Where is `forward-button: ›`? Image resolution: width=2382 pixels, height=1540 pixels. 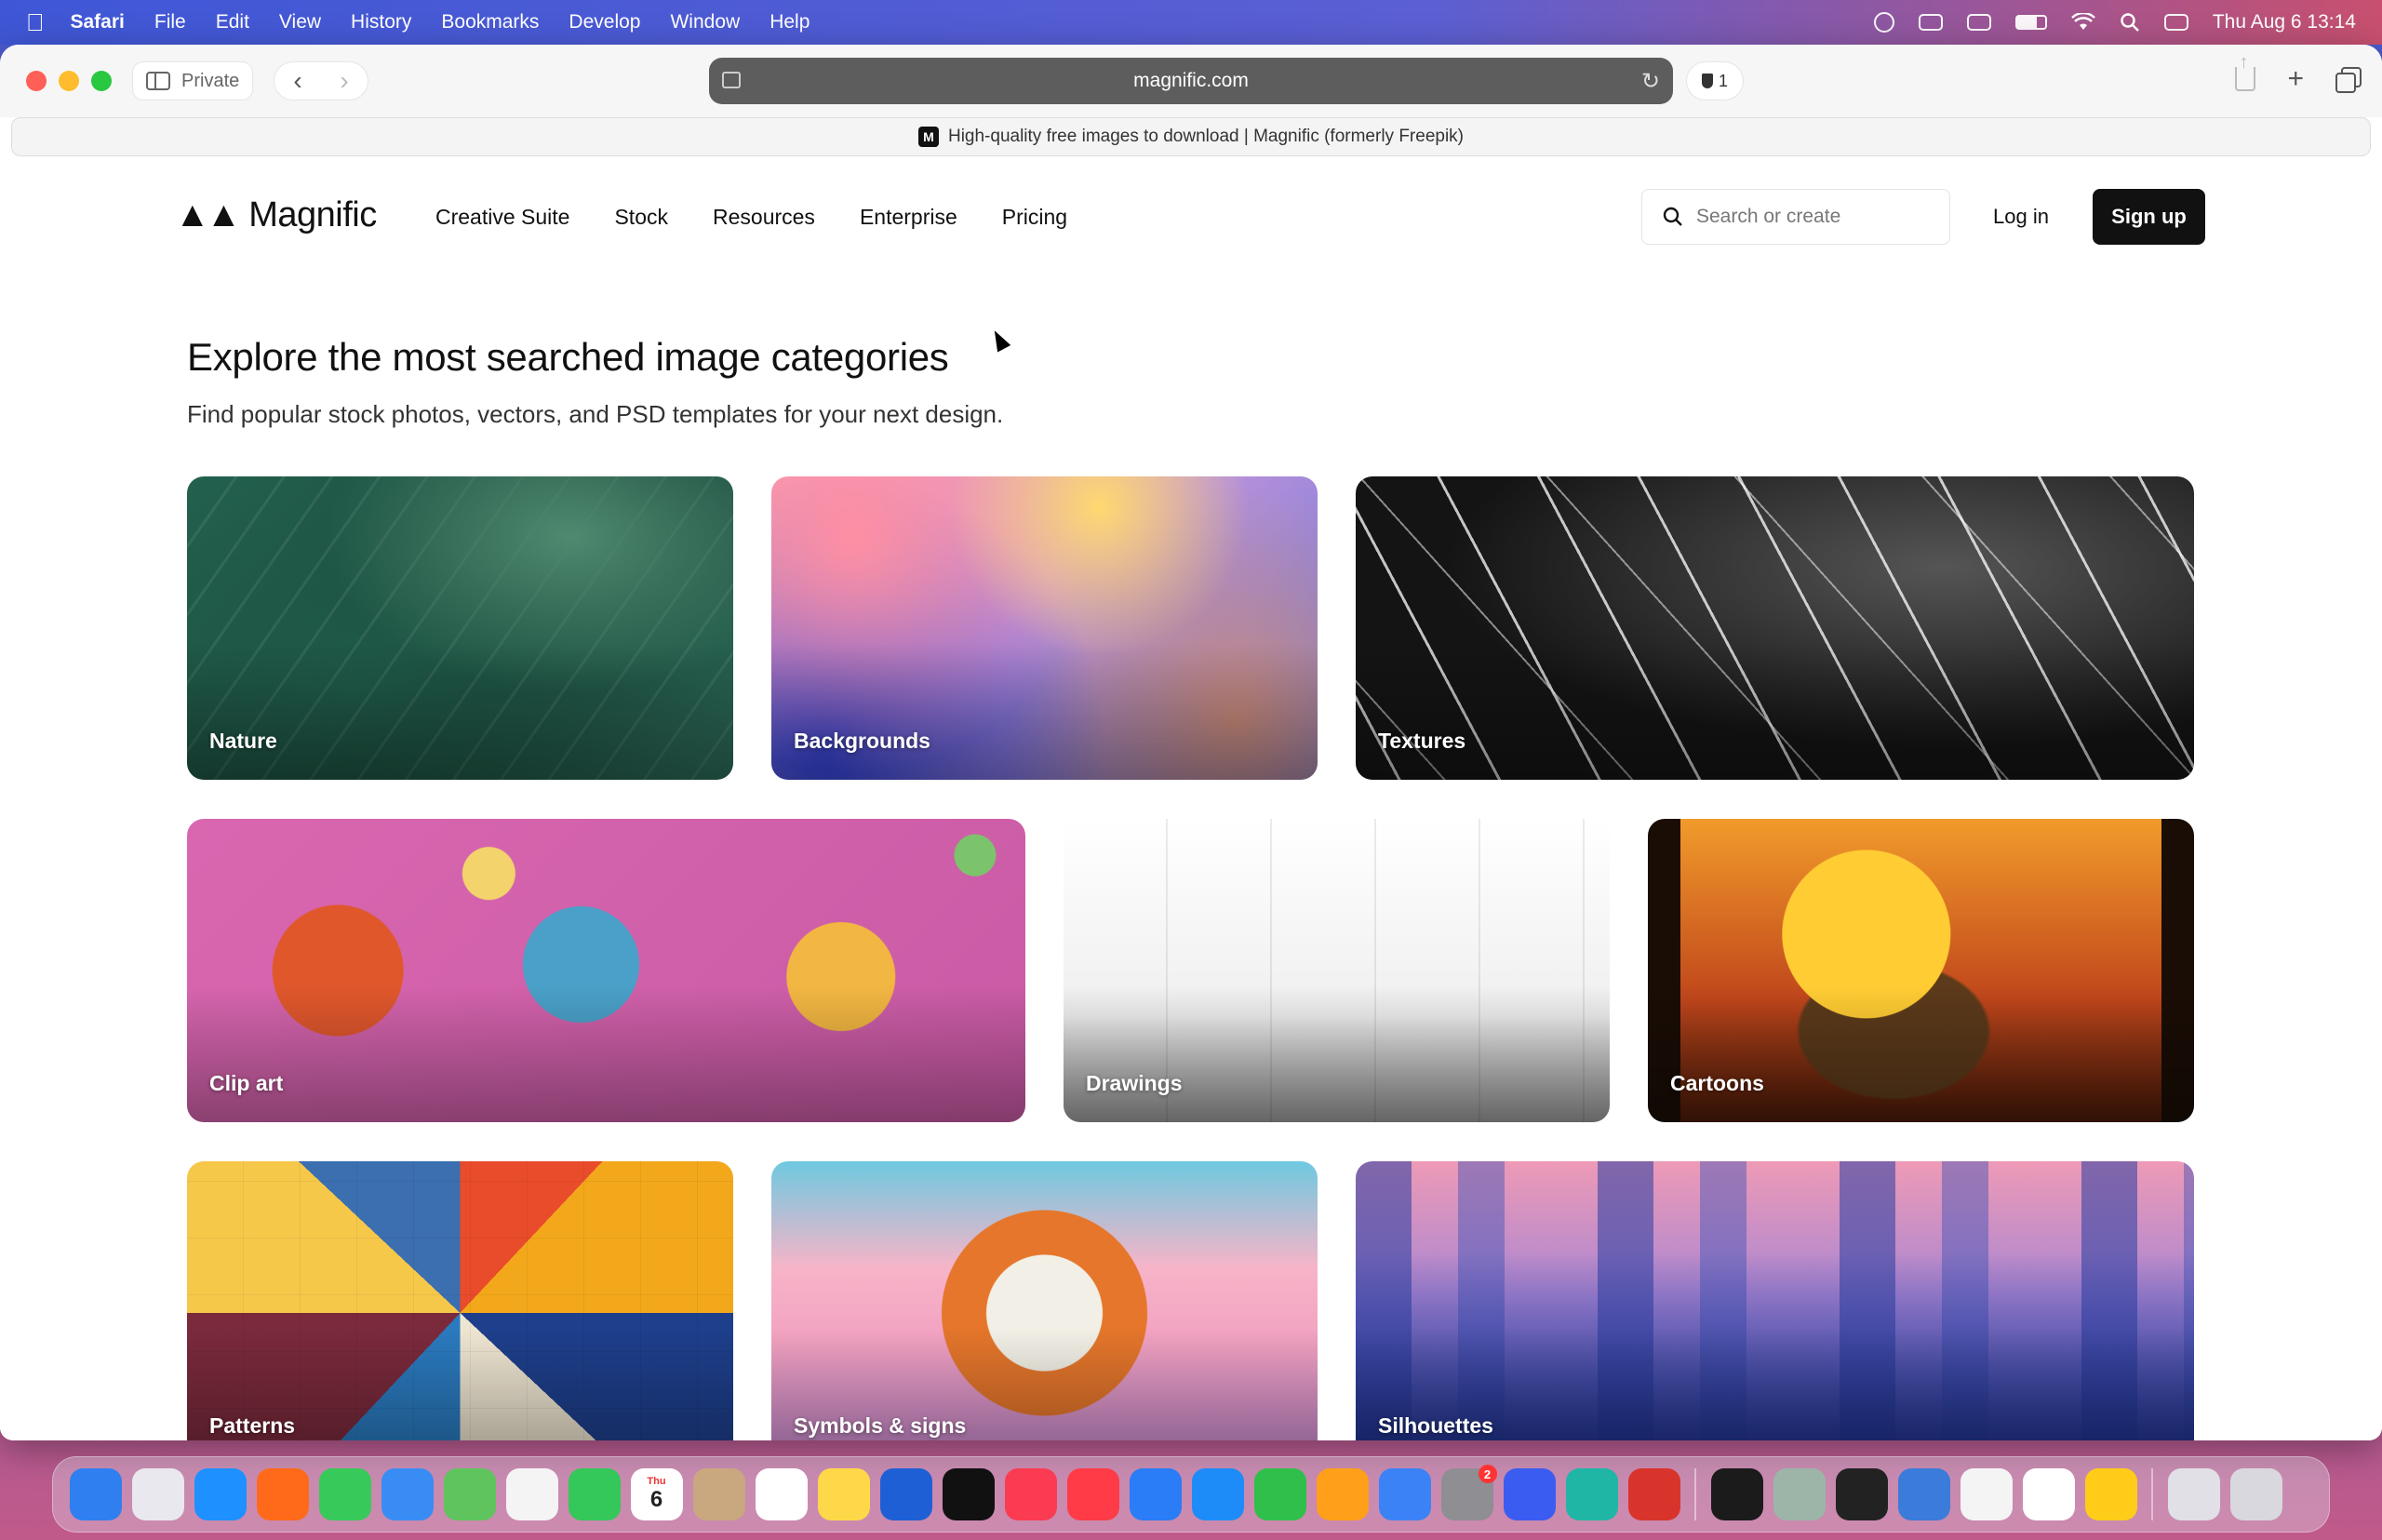 forward-button: › is located at coordinates (344, 81).